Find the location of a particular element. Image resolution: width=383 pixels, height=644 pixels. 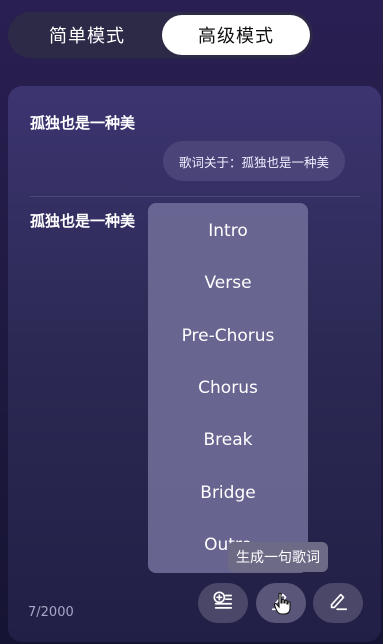

character-counter: 7/2000 is located at coordinates (51, 612).